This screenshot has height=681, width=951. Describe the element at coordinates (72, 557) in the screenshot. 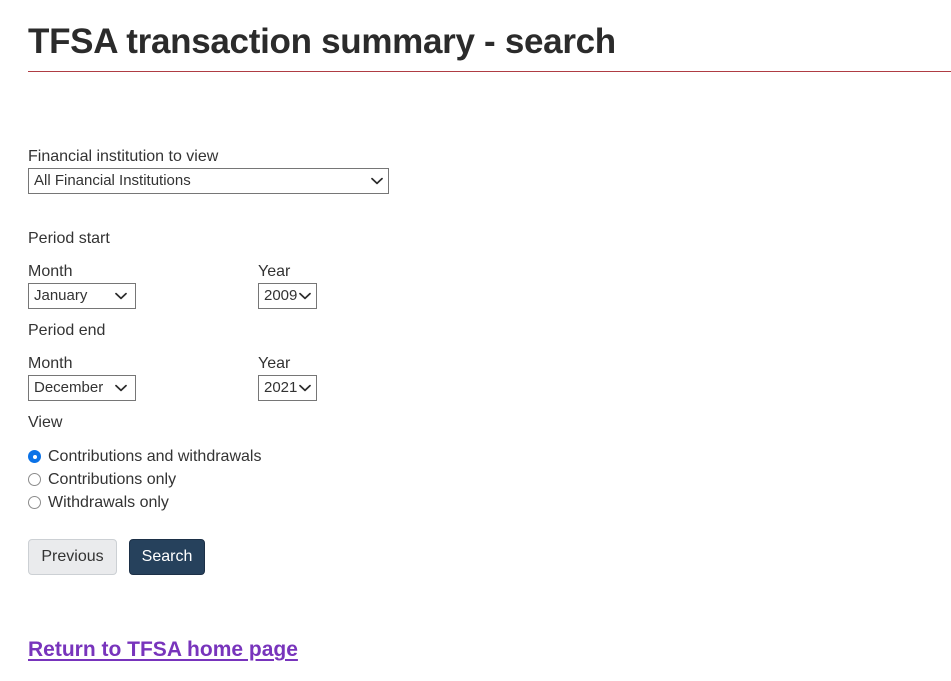

I see `previous-button: Previous` at that location.